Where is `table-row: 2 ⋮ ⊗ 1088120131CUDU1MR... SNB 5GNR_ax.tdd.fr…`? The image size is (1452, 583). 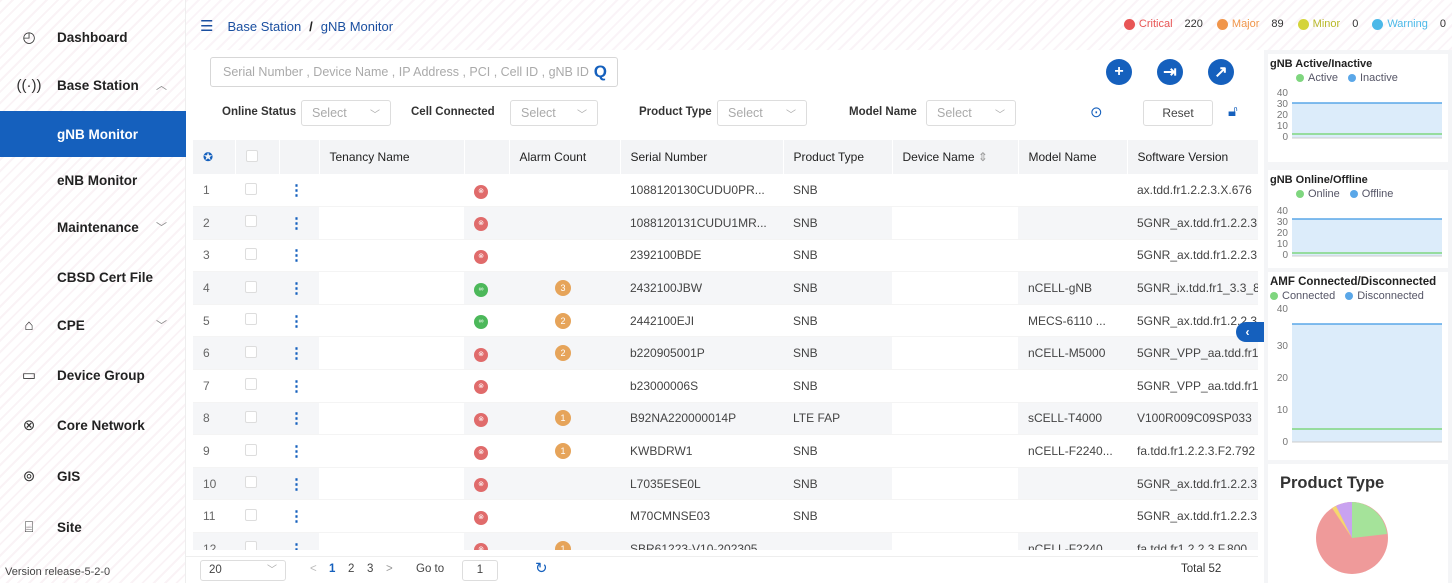
table-row: 2 ⋮ ⊗ 1088120131CUDU1MR... SNB 5GNR_ax.tdd.fr… is located at coordinates (725, 223).